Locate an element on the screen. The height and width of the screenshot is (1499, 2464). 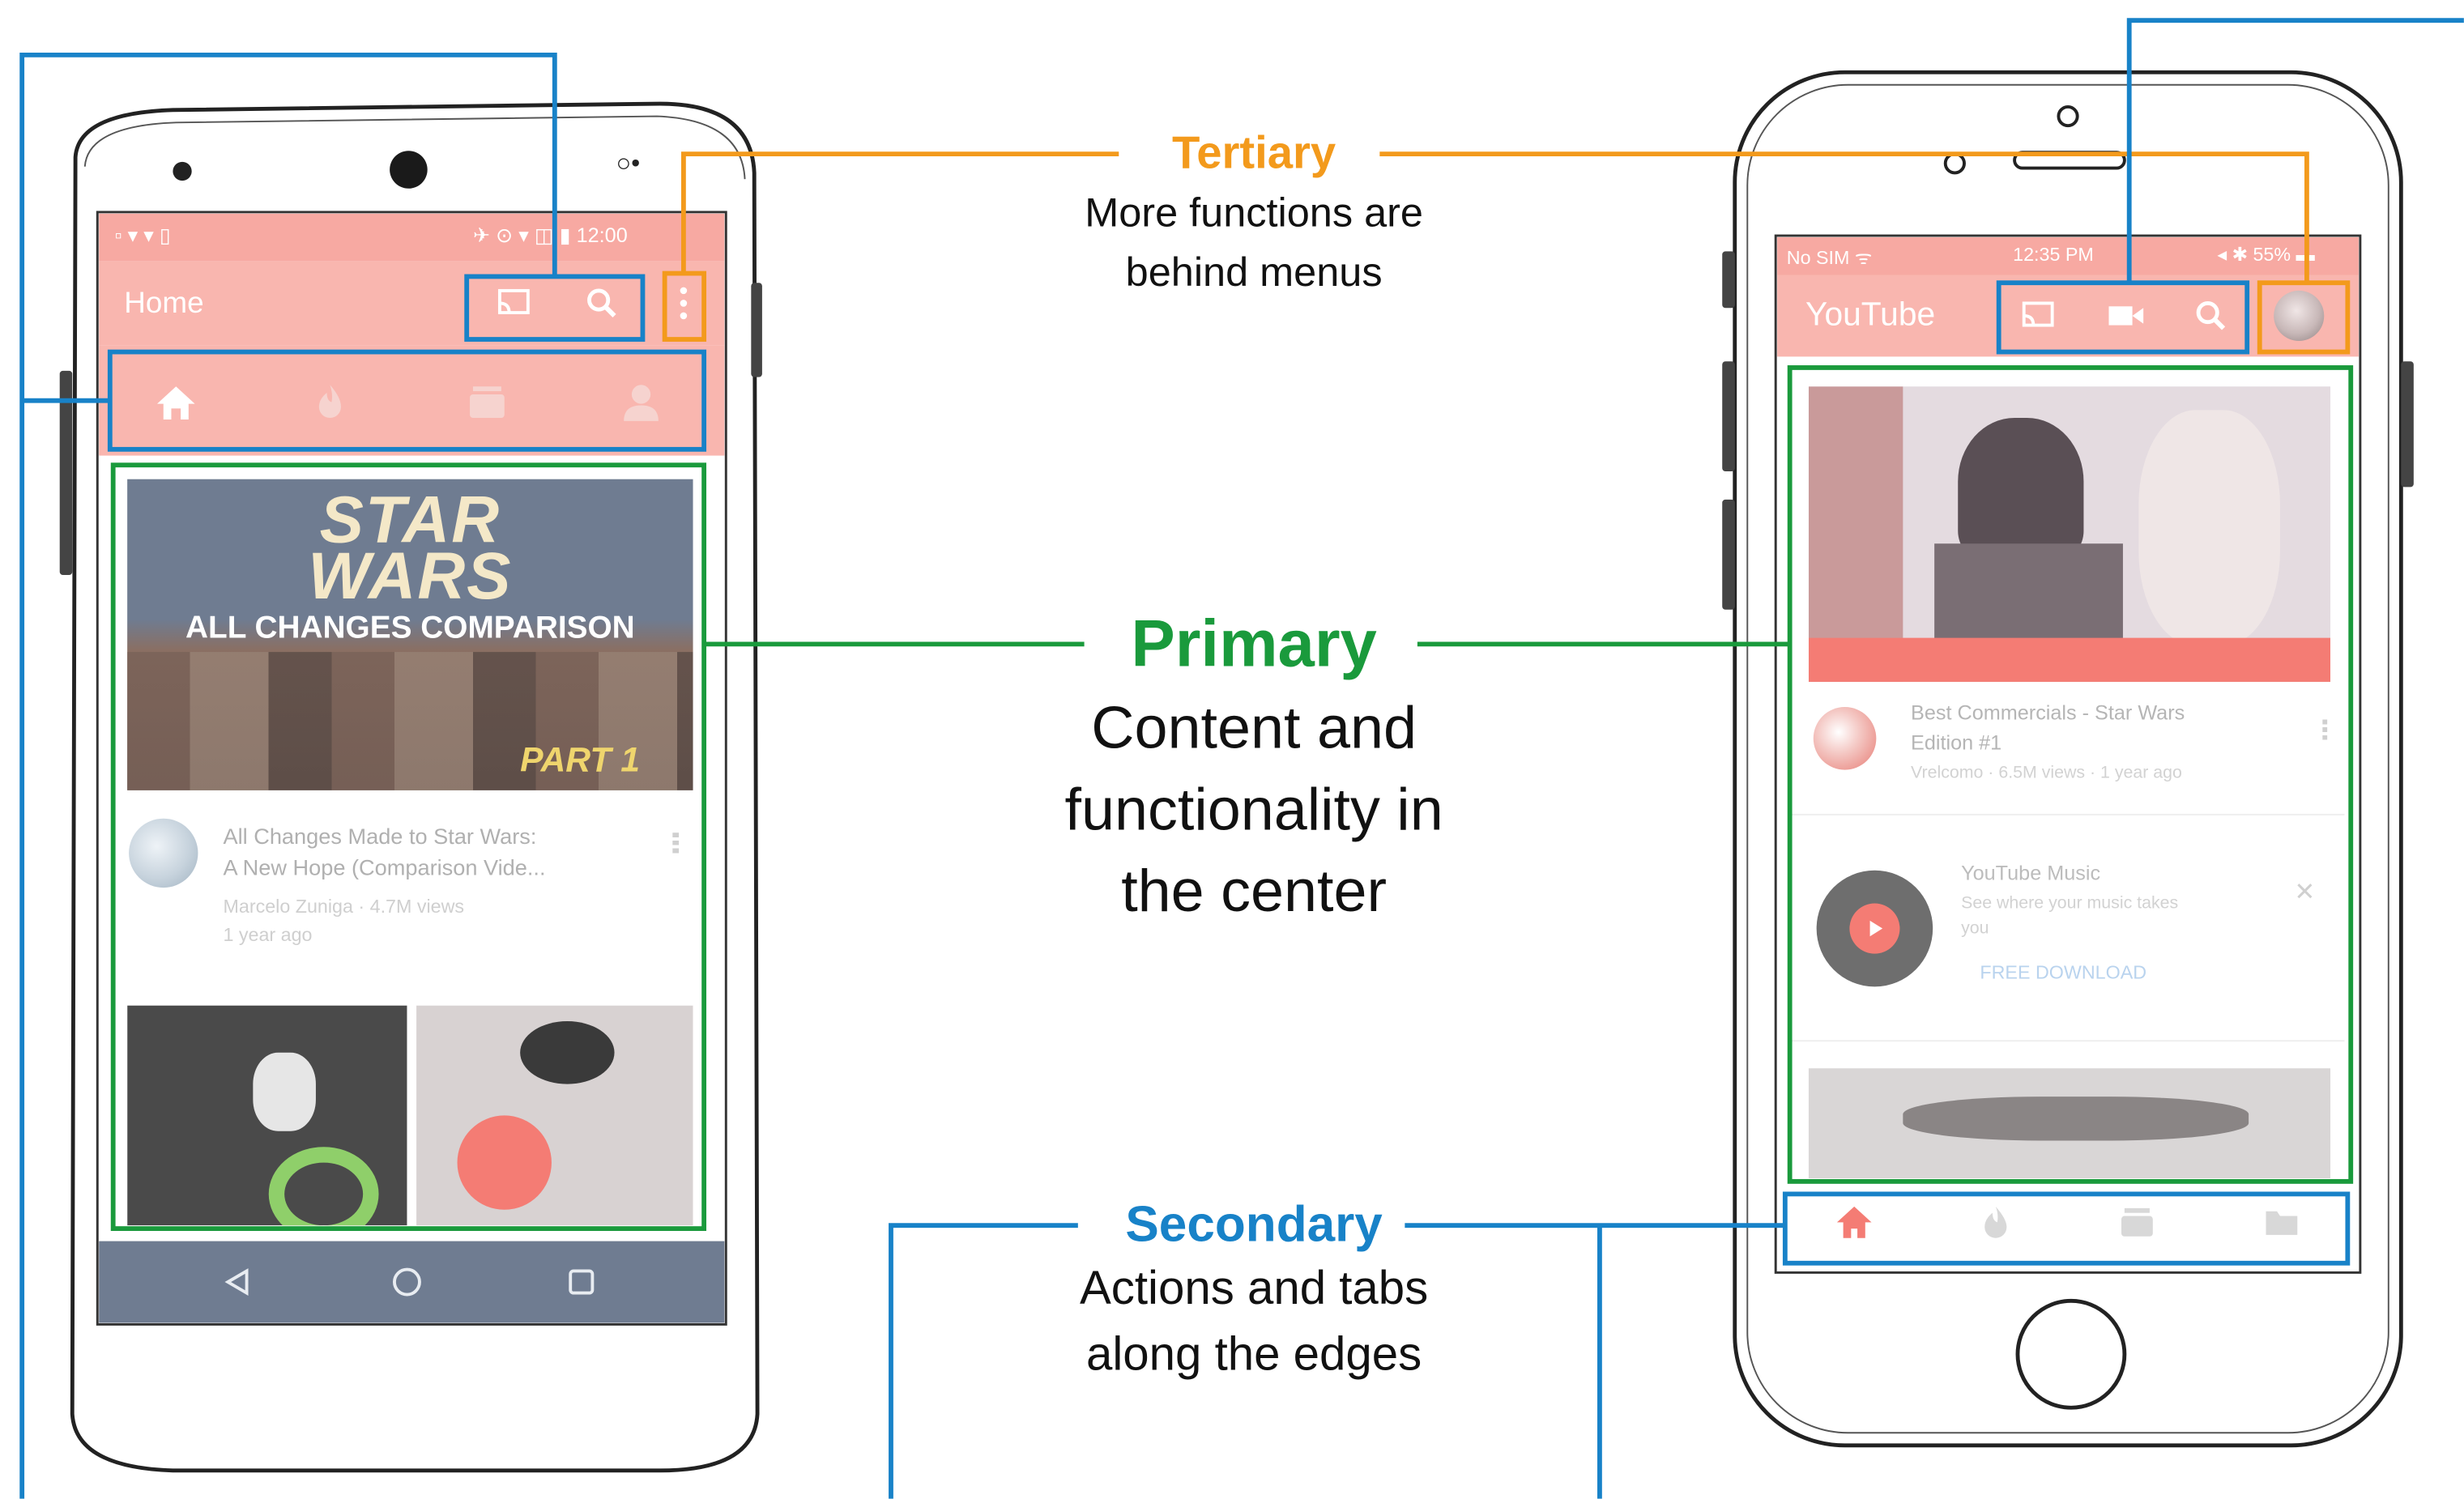
thumb-desk is located at coordinates (2069, 659).